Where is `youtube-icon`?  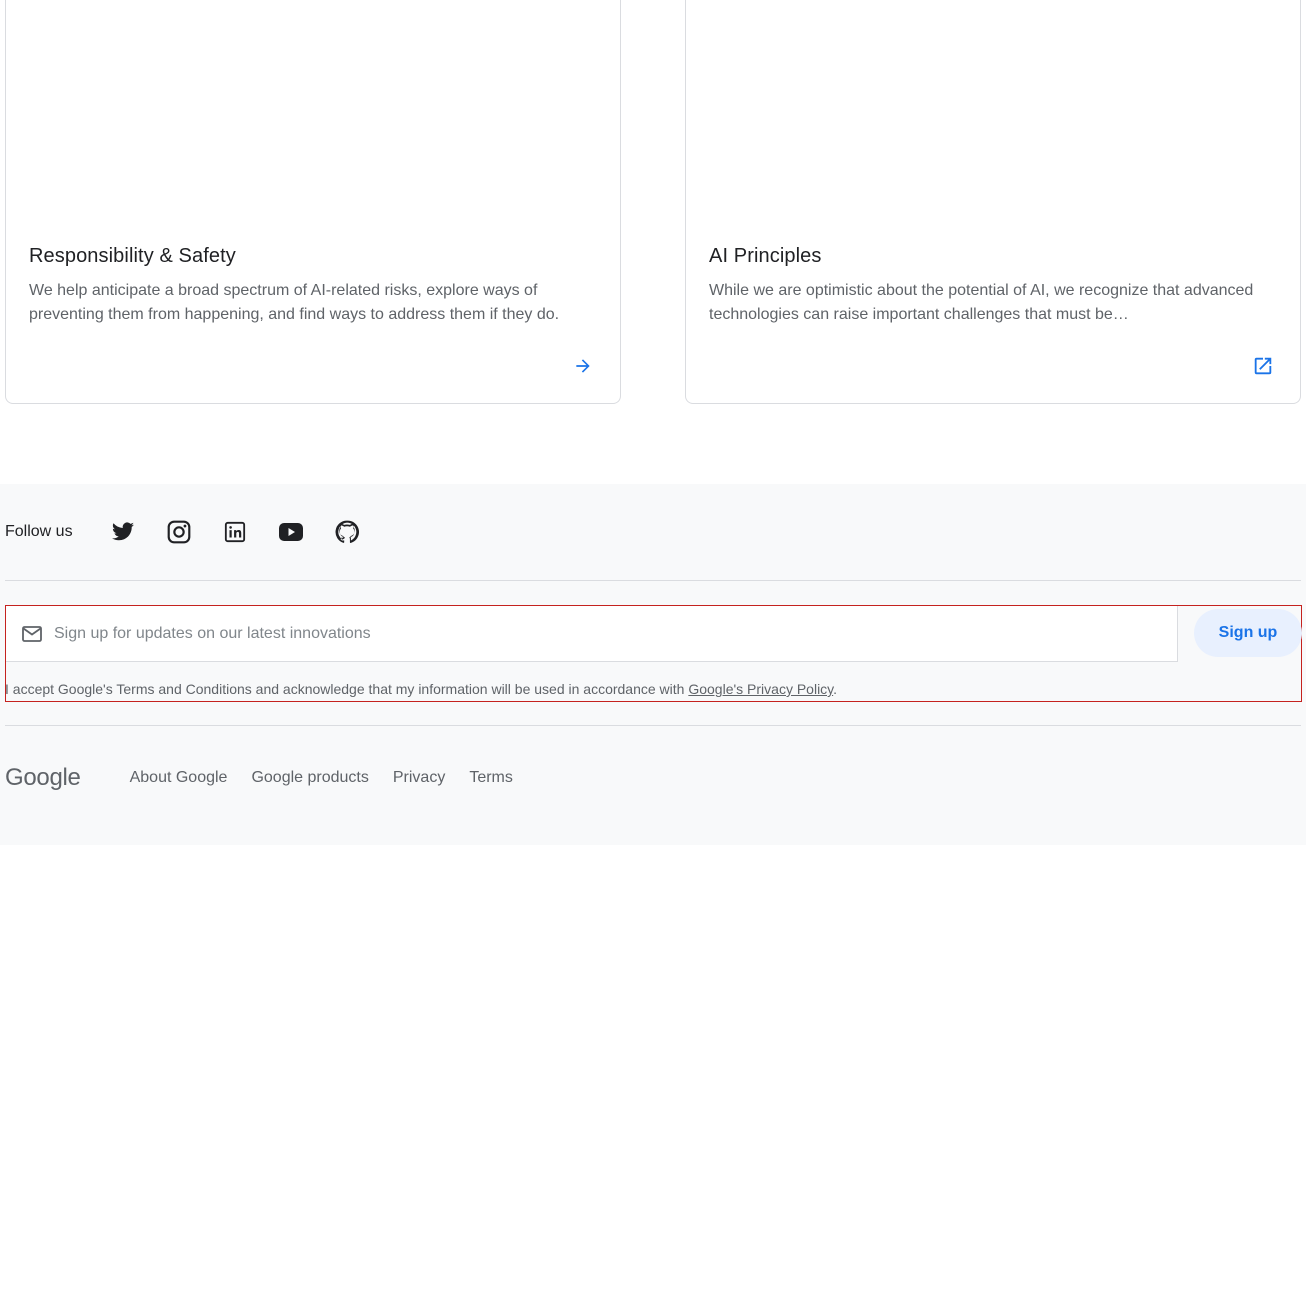 youtube-icon is located at coordinates (291, 532).